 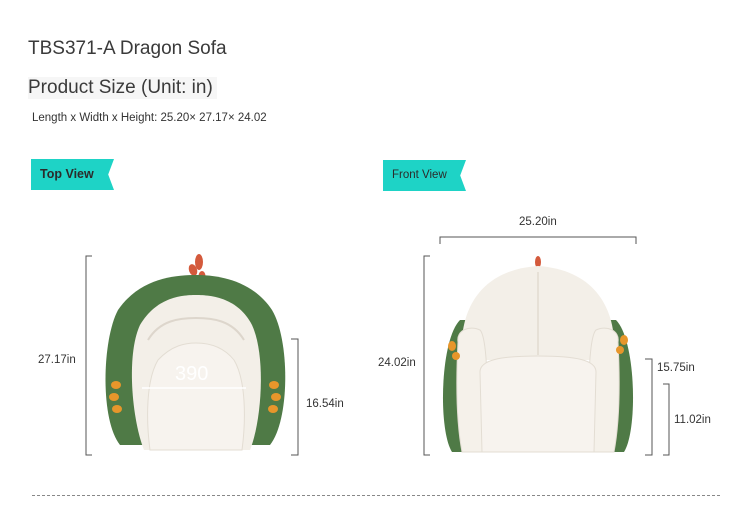 What do you see at coordinates (546, 346) in the screenshot?
I see `front-view-sofa` at bounding box center [546, 346].